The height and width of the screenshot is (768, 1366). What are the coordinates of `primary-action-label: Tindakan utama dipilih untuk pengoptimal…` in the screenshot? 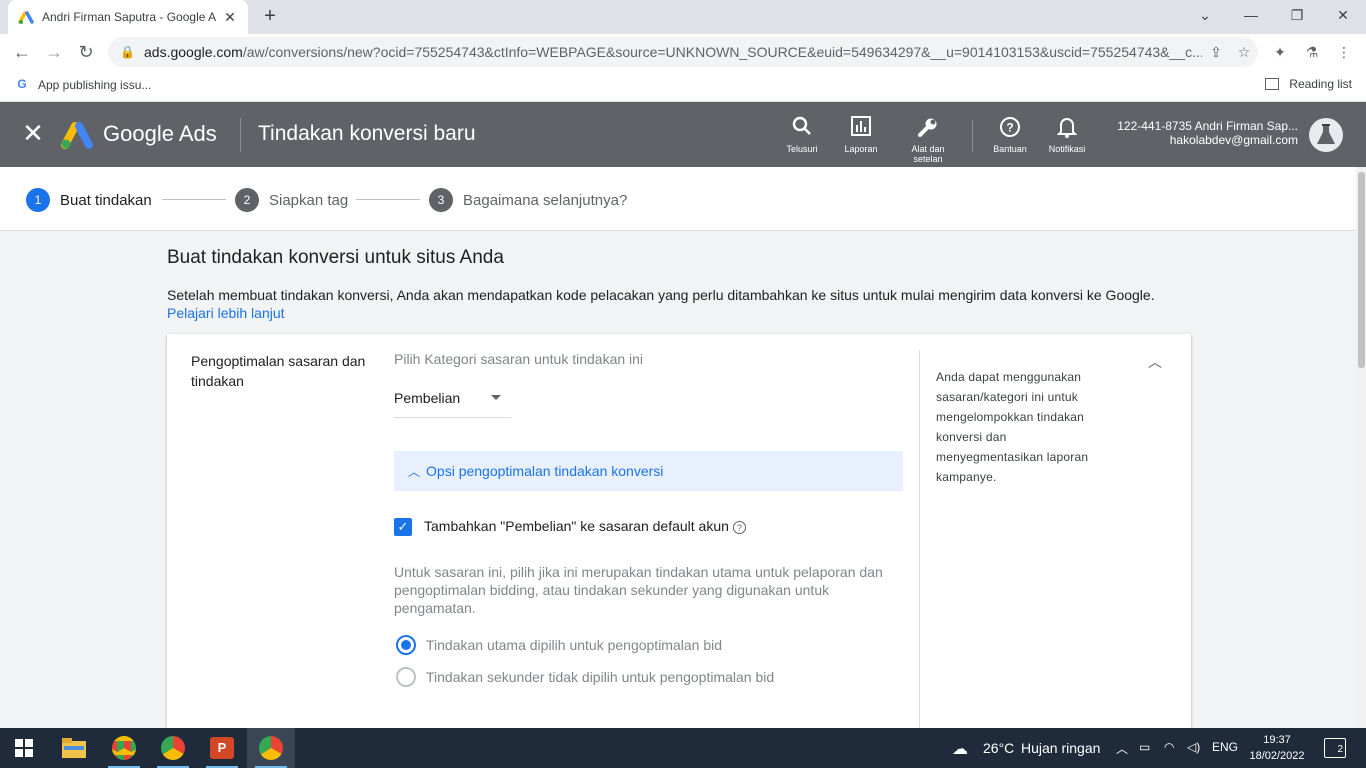 It's located at (574, 645).